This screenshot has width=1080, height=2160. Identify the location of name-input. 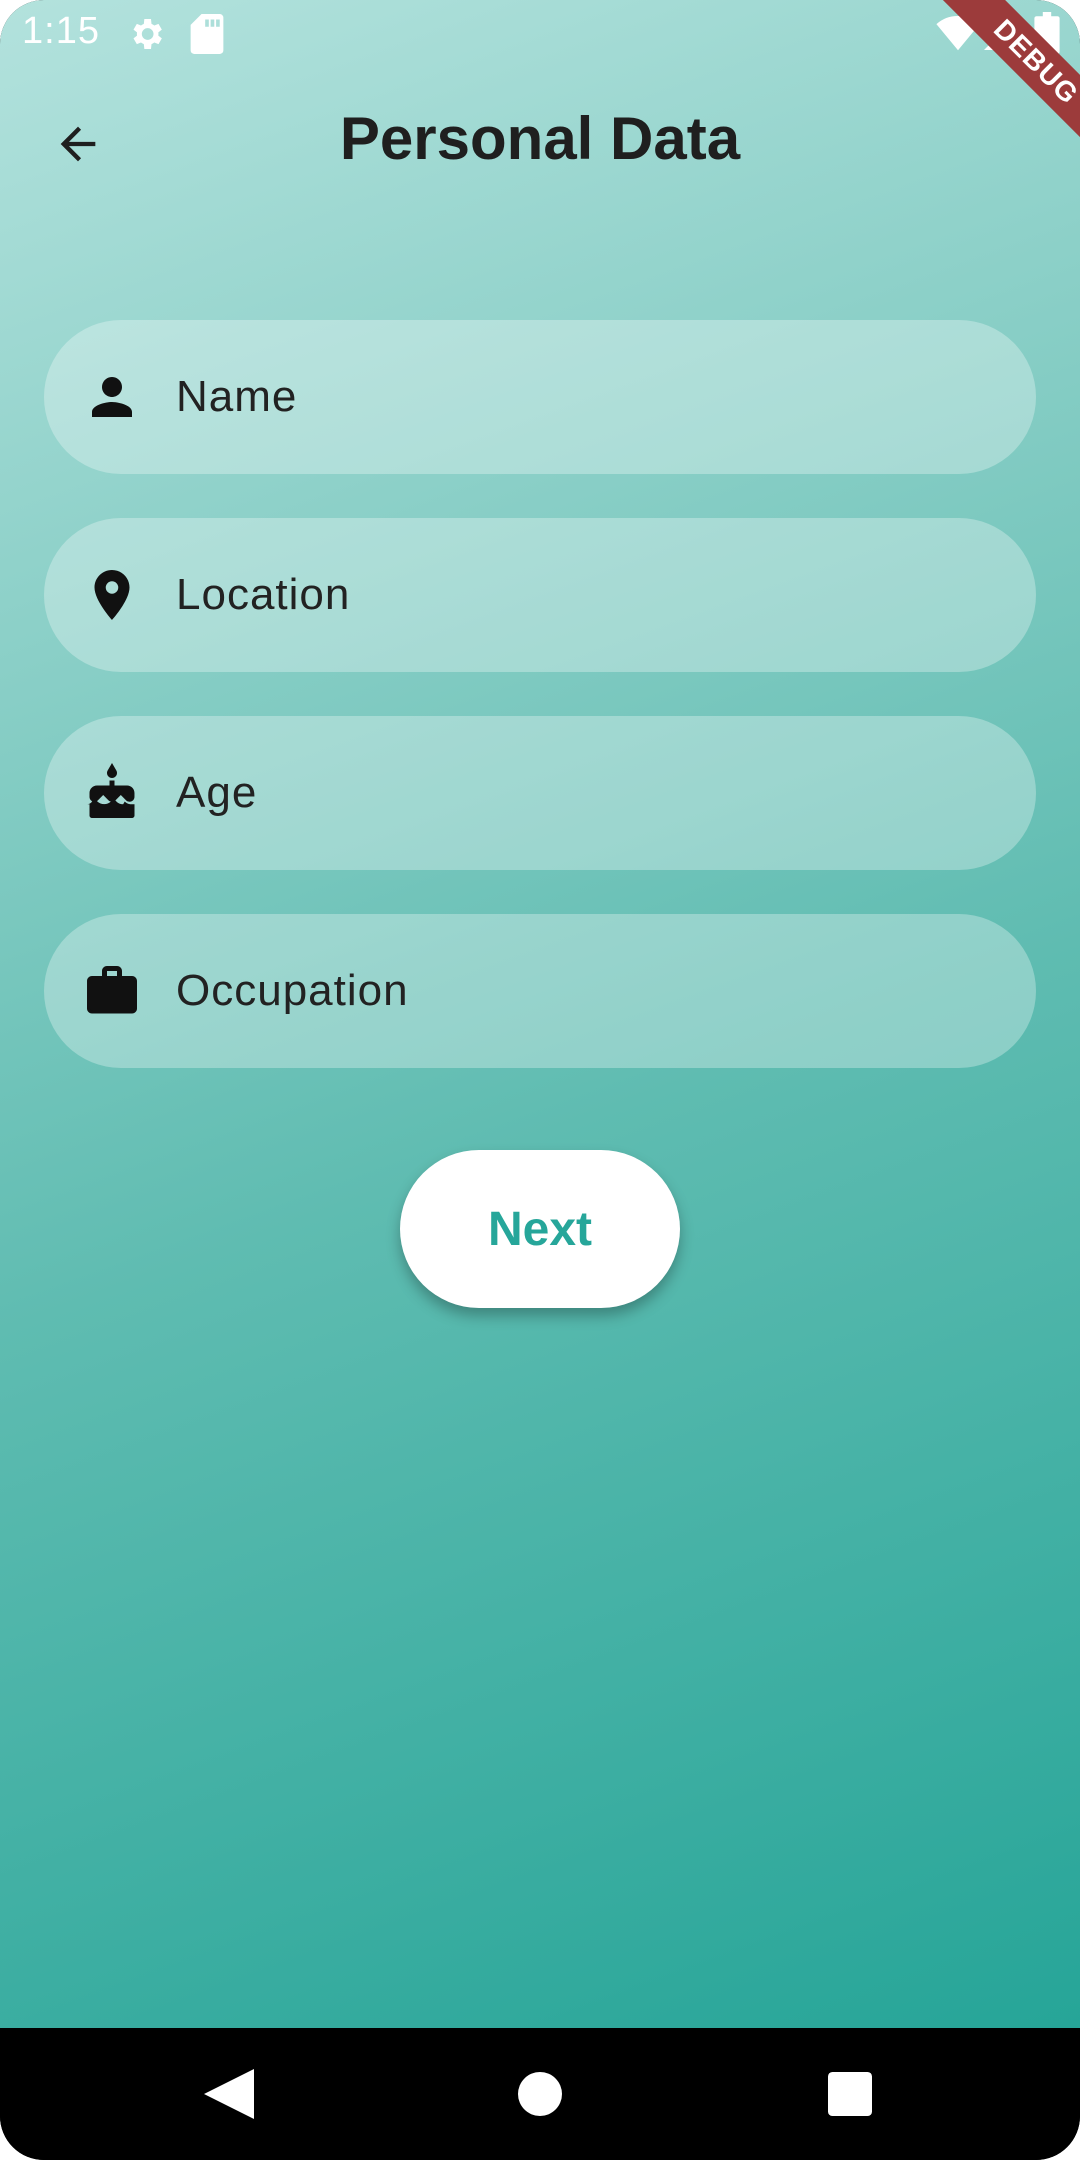
(586, 397).